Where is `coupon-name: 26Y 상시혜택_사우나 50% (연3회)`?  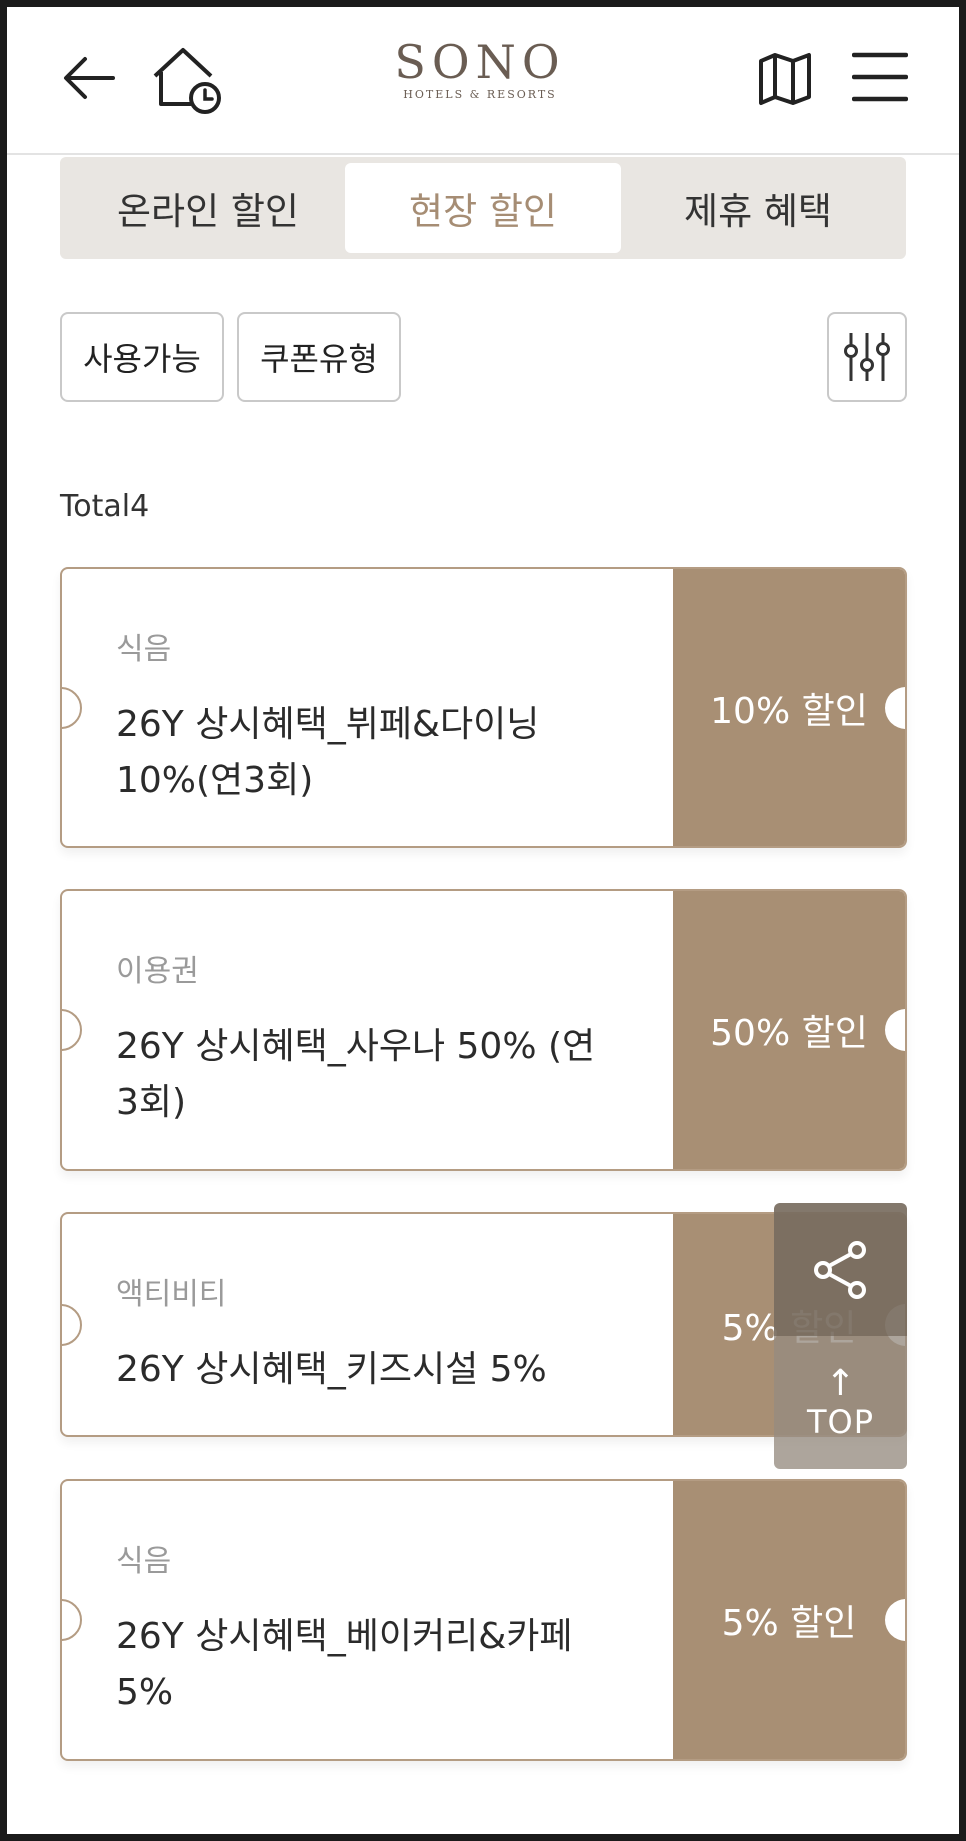 coupon-name: 26Y 상시혜택_사우나 50% (연3회) is located at coordinates (356, 1074).